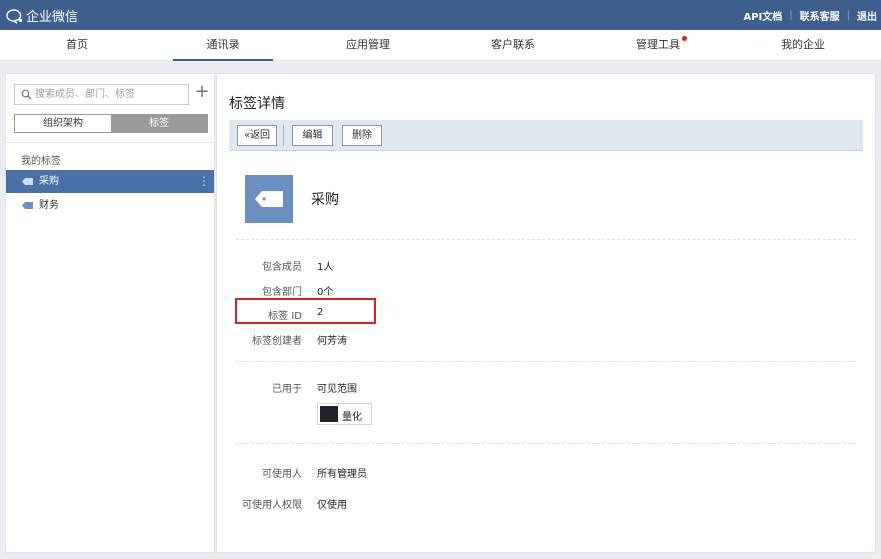 This screenshot has height=559, width=881. Describe the element at coordinates (287, 389) in the screenshot. I see `used-for-label: 已用于` at that location.